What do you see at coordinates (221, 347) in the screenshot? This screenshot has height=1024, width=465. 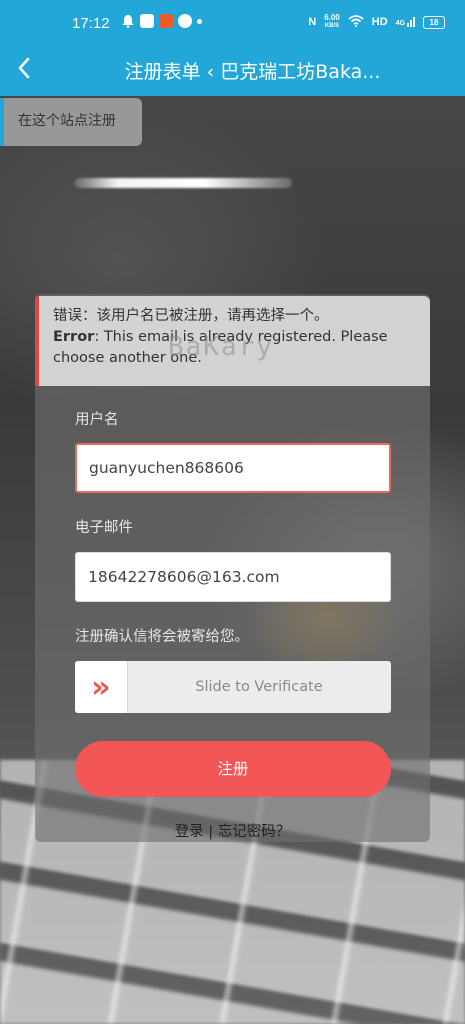 I see `watermark-logo: BaKary` at bounding box center [221, 347].